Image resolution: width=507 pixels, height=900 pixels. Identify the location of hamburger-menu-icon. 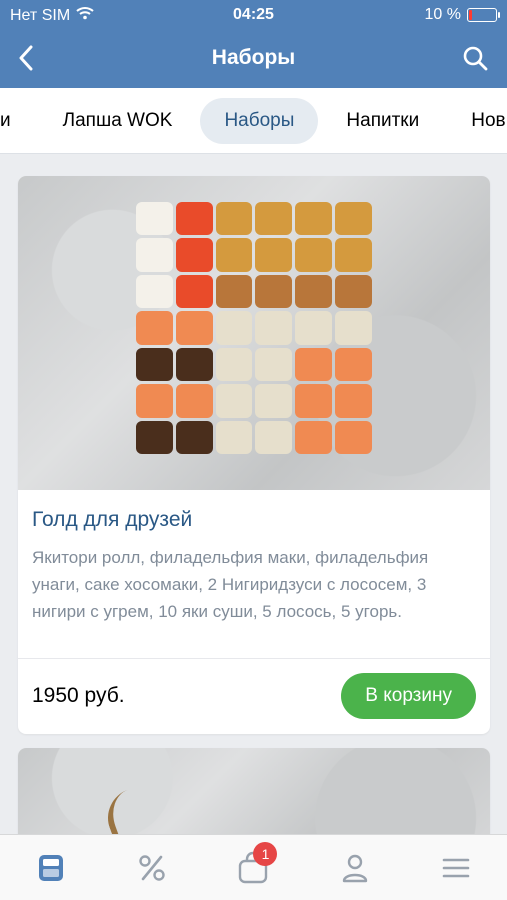
(456, 868).